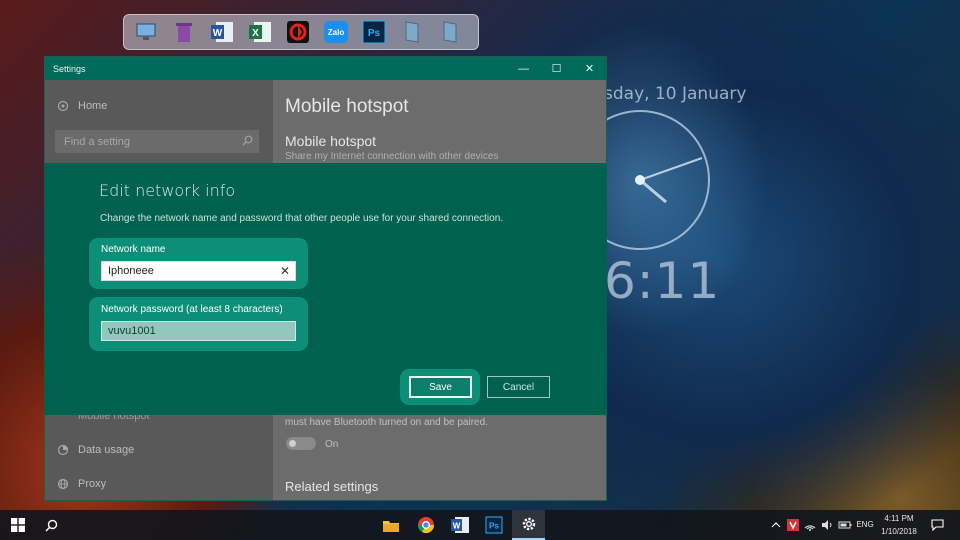  I want to click on svg-text: X, so click(255, 33).